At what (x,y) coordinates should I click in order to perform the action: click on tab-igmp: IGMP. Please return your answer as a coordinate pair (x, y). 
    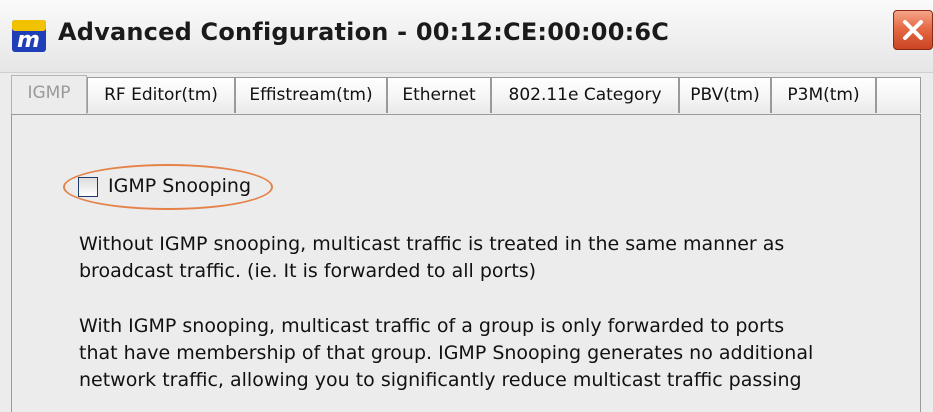
    Looking at the image, I should click on (49, 95).